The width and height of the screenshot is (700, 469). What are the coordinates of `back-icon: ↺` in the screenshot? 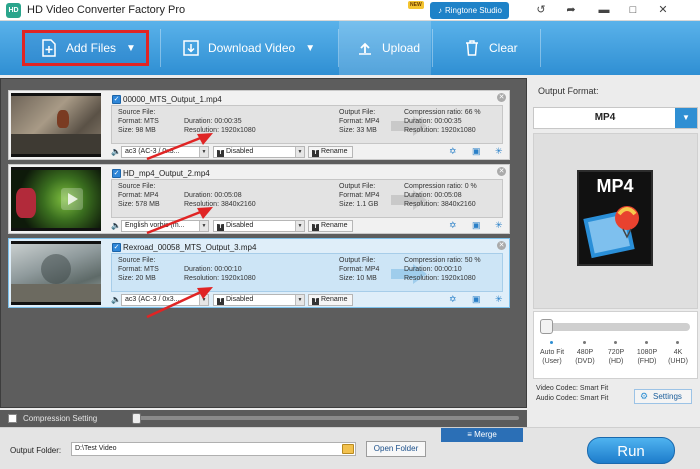 It's located at (541, 10).